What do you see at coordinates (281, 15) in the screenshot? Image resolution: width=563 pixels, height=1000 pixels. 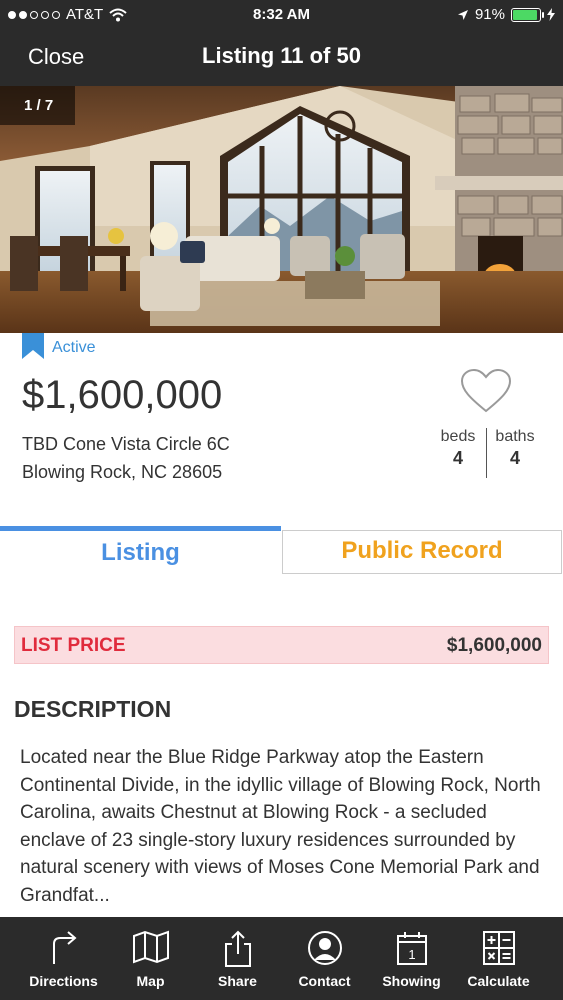 I see `status-bar: AT&T 8:32 AM 91%` at bounding box center [281, 15].